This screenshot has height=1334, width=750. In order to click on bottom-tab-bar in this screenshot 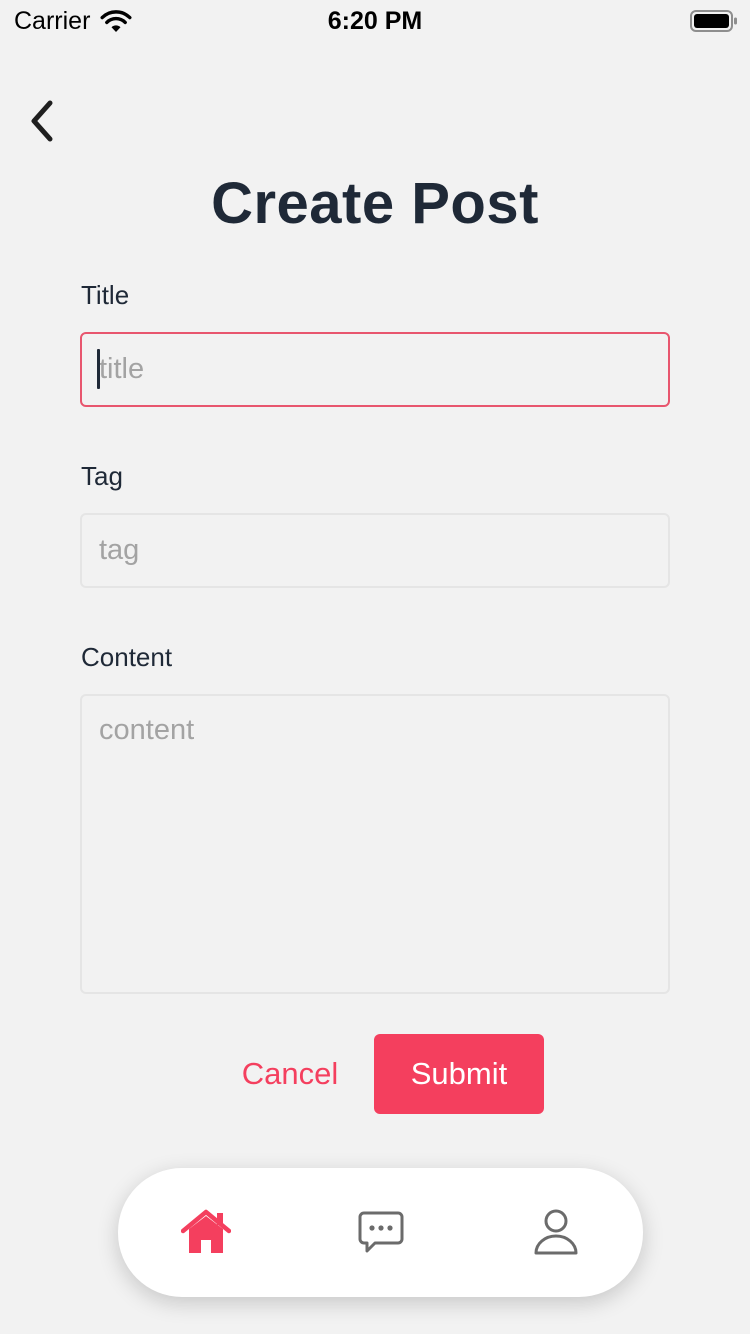, I will do `click(380, 1232)`.